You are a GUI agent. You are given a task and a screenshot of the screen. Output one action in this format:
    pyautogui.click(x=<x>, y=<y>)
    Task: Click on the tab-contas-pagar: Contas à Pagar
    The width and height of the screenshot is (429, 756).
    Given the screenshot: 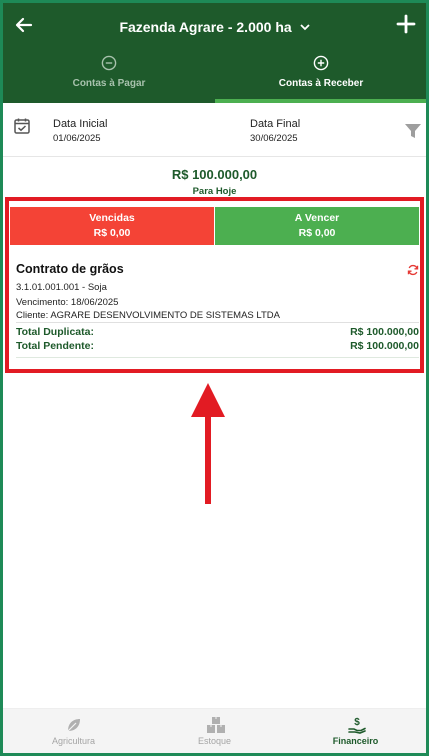 What is the action you would take?
    pyautogui.click(x=109, y=78)
    